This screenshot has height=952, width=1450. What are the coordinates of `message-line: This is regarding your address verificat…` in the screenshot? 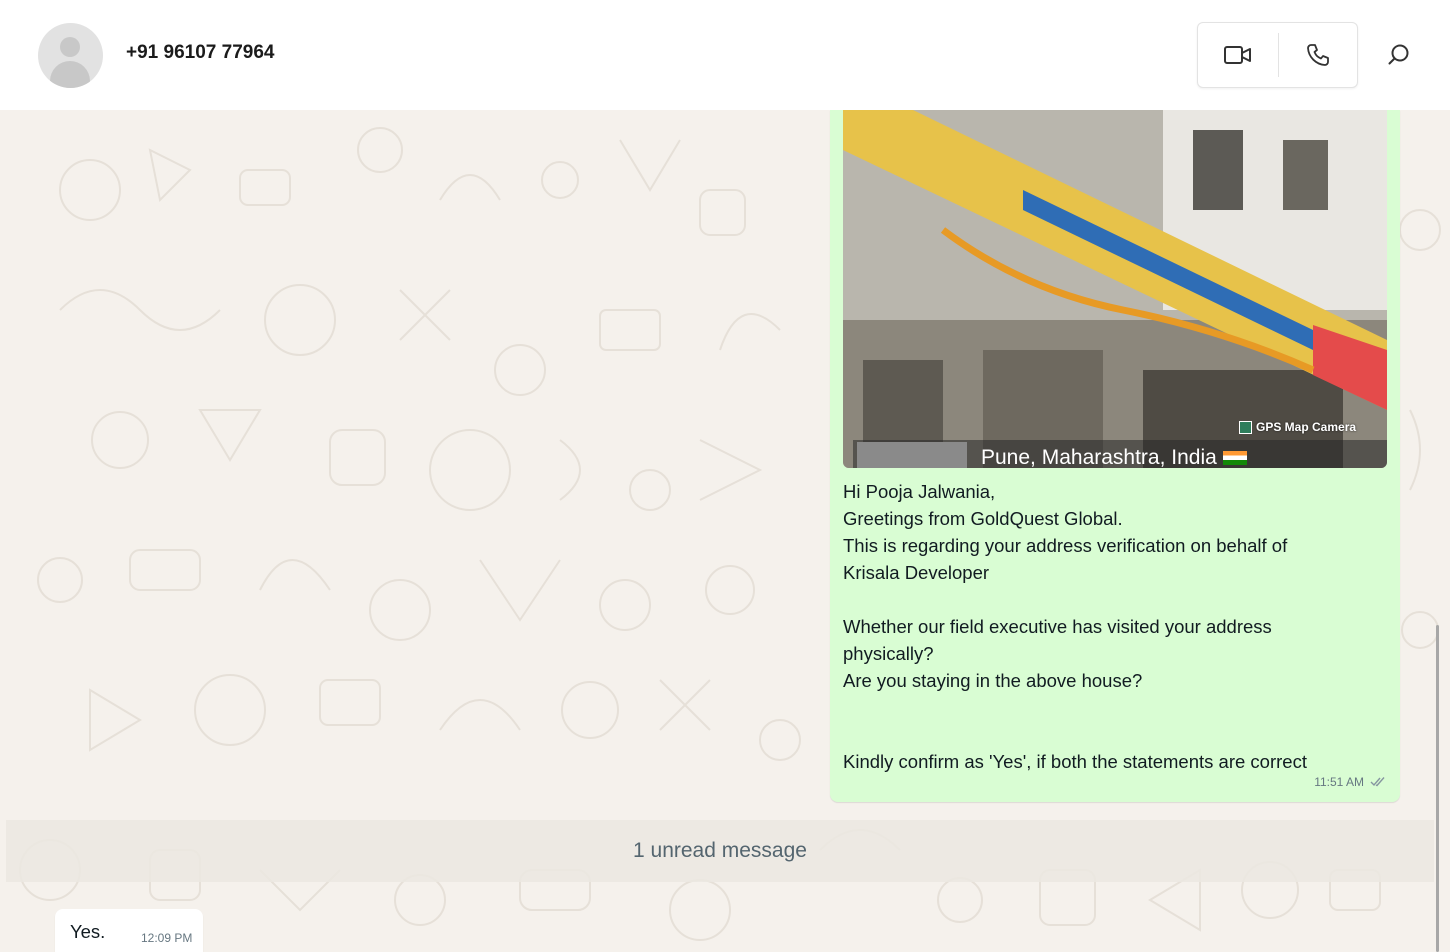 It's located at (1065, 545).